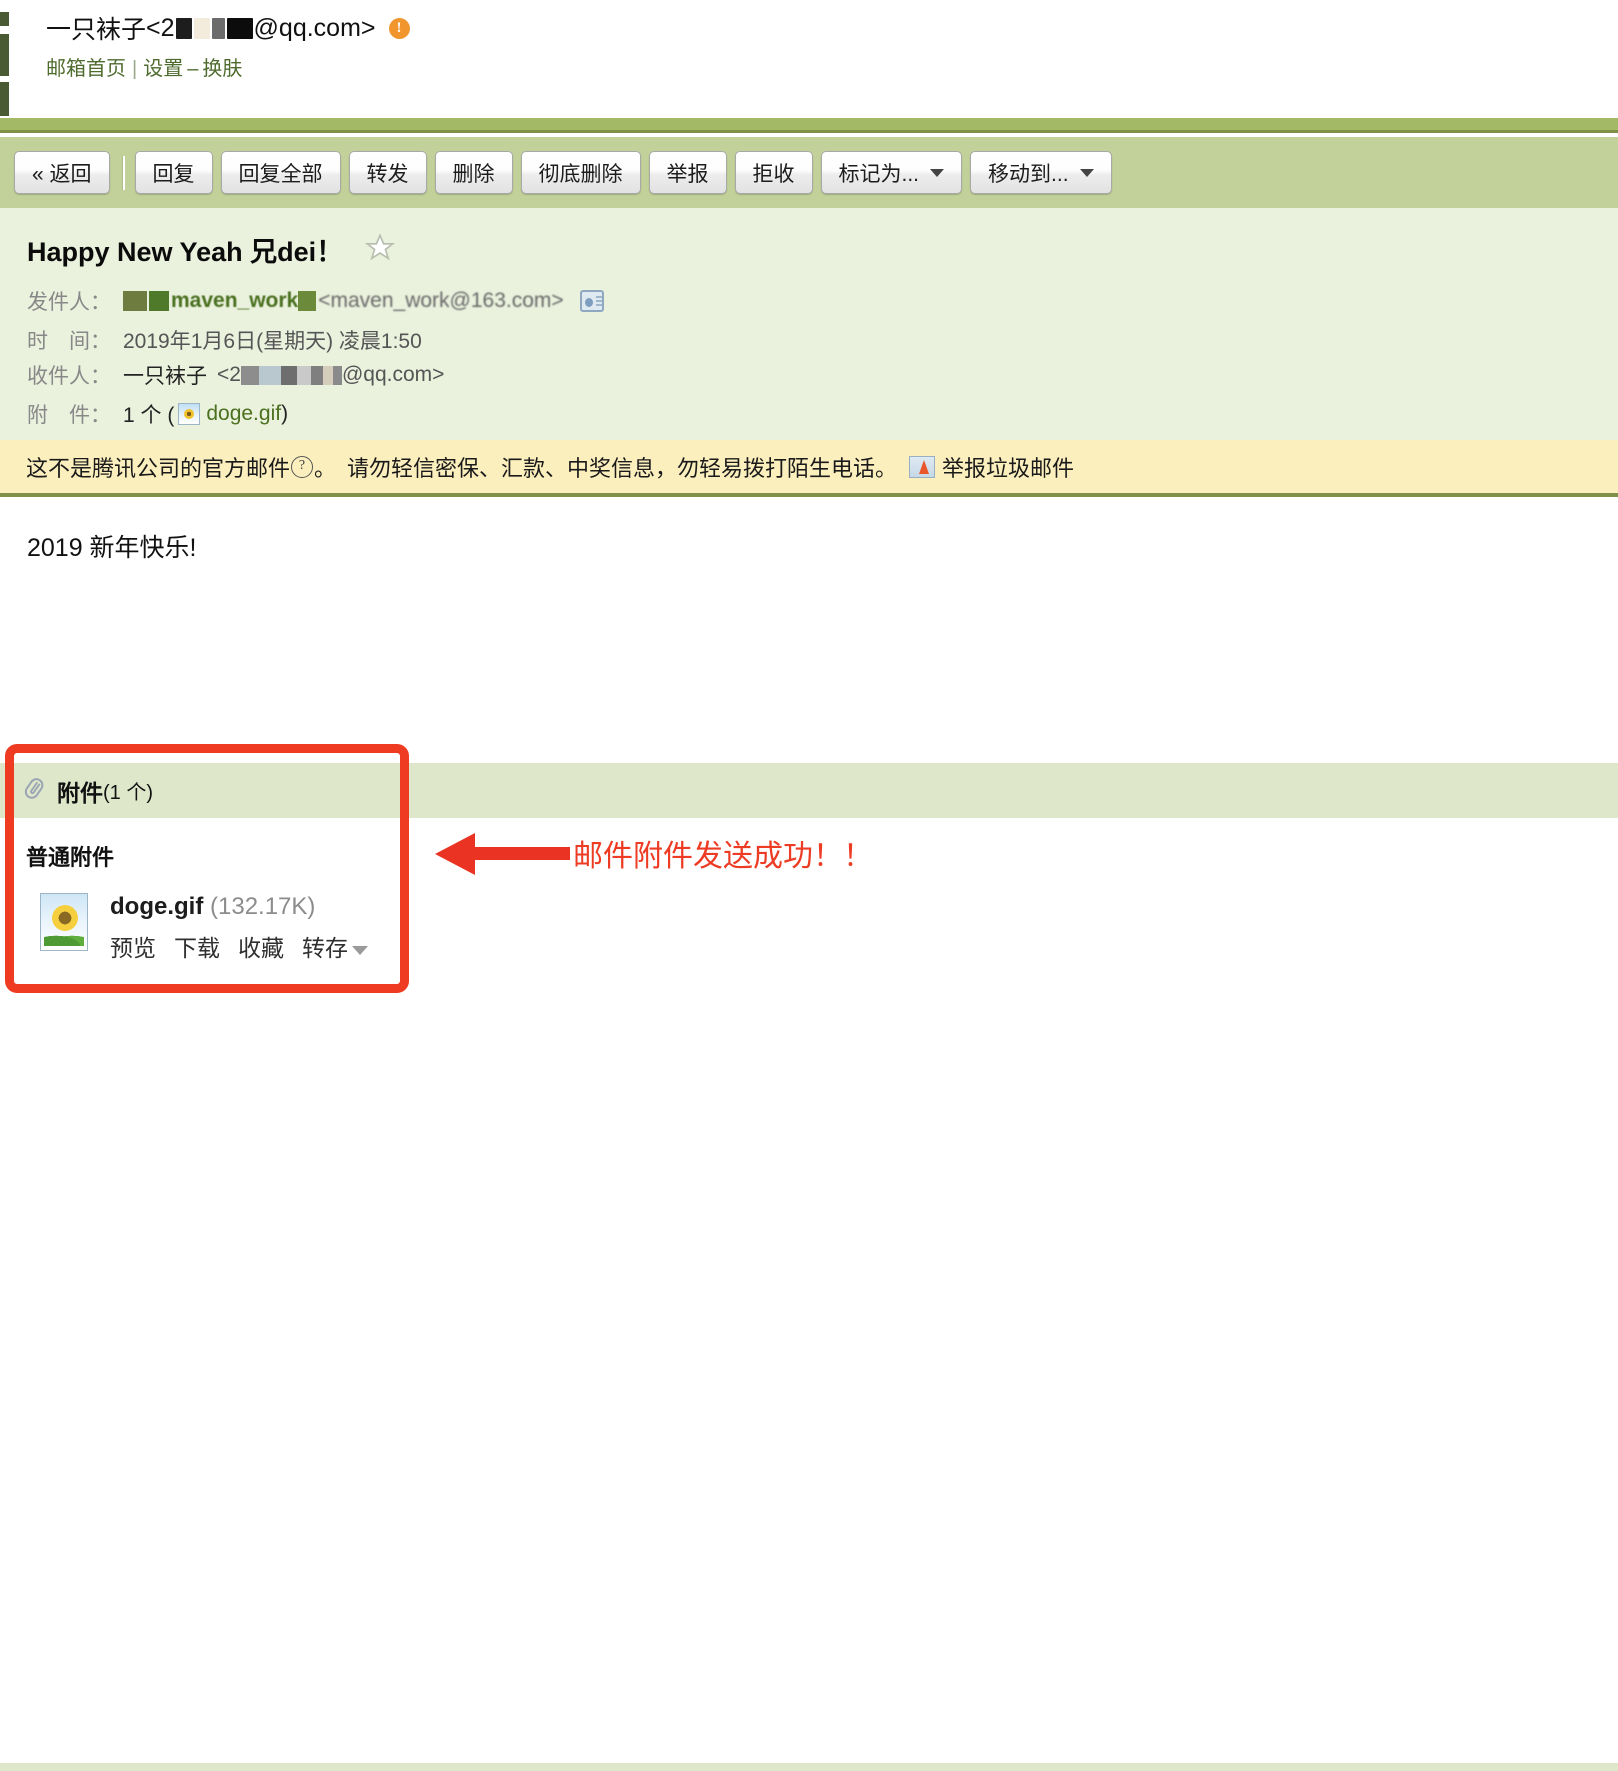 The height and width of the screenshot is (1771, 1618). I want to click on from-address: <maven_work@163.com>, so click(441, 300).